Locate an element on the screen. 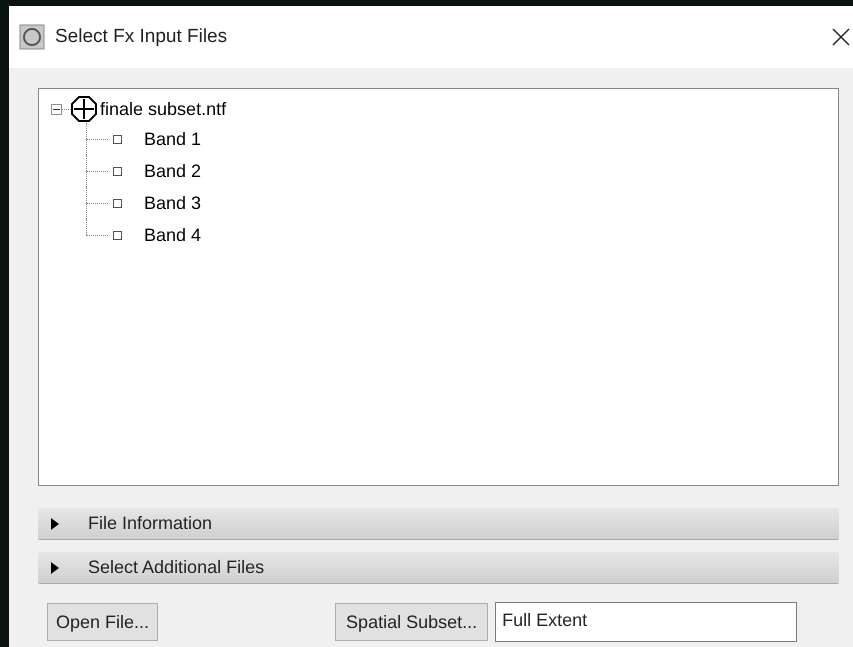  subset-field: Full Extent is located at coordinates (646, 622).